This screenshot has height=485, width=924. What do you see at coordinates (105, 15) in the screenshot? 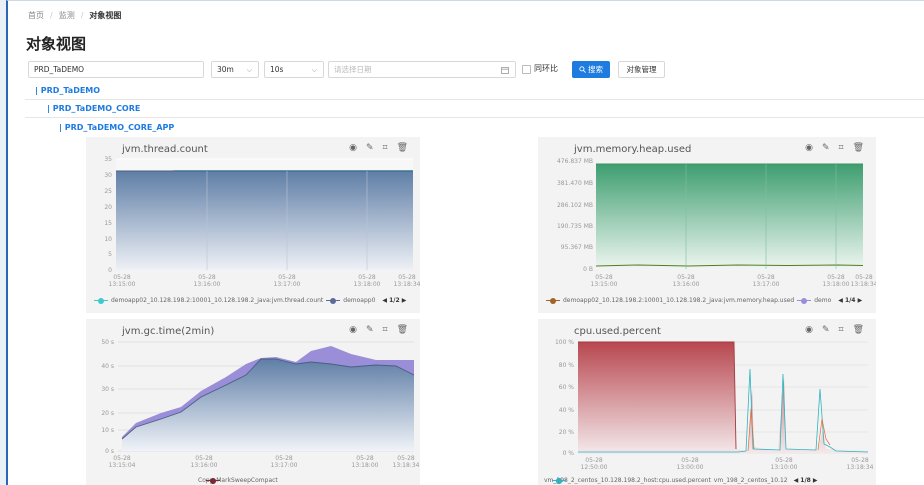
I see `breadcrumb-current: 对象视图` at bounding box center [105, 15].